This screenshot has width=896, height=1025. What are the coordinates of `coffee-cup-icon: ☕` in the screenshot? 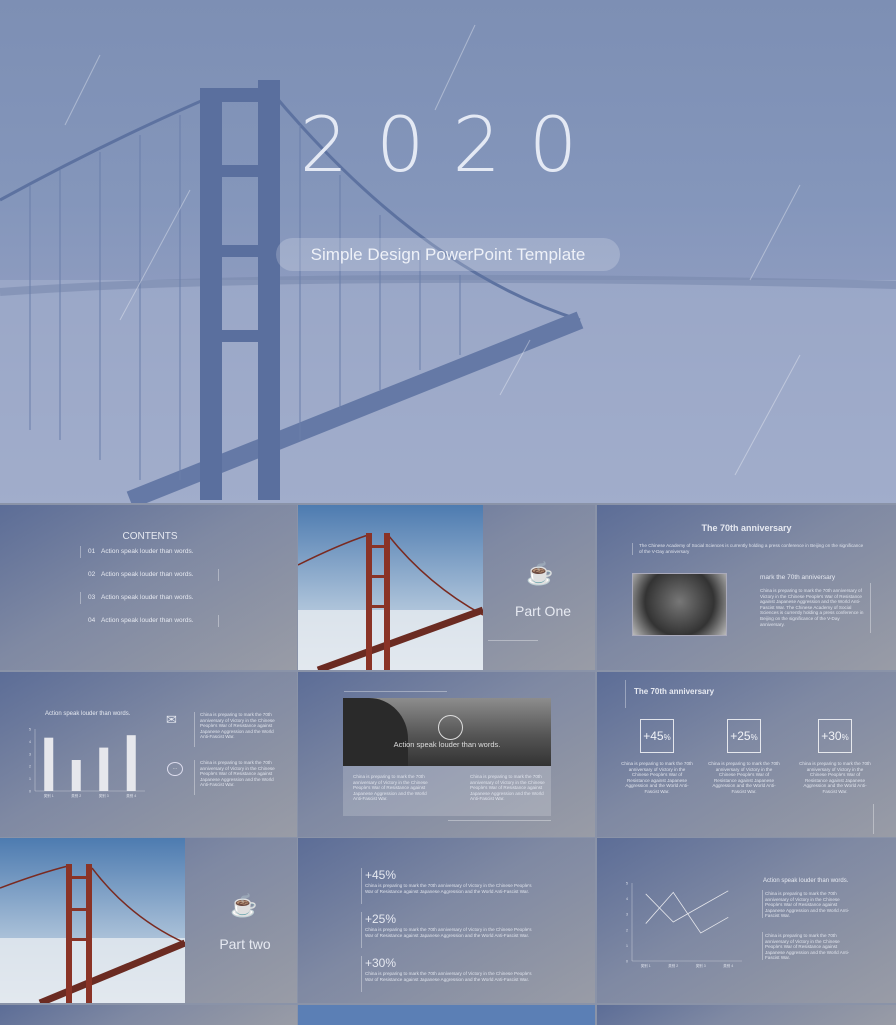 It's located at (540, 573).